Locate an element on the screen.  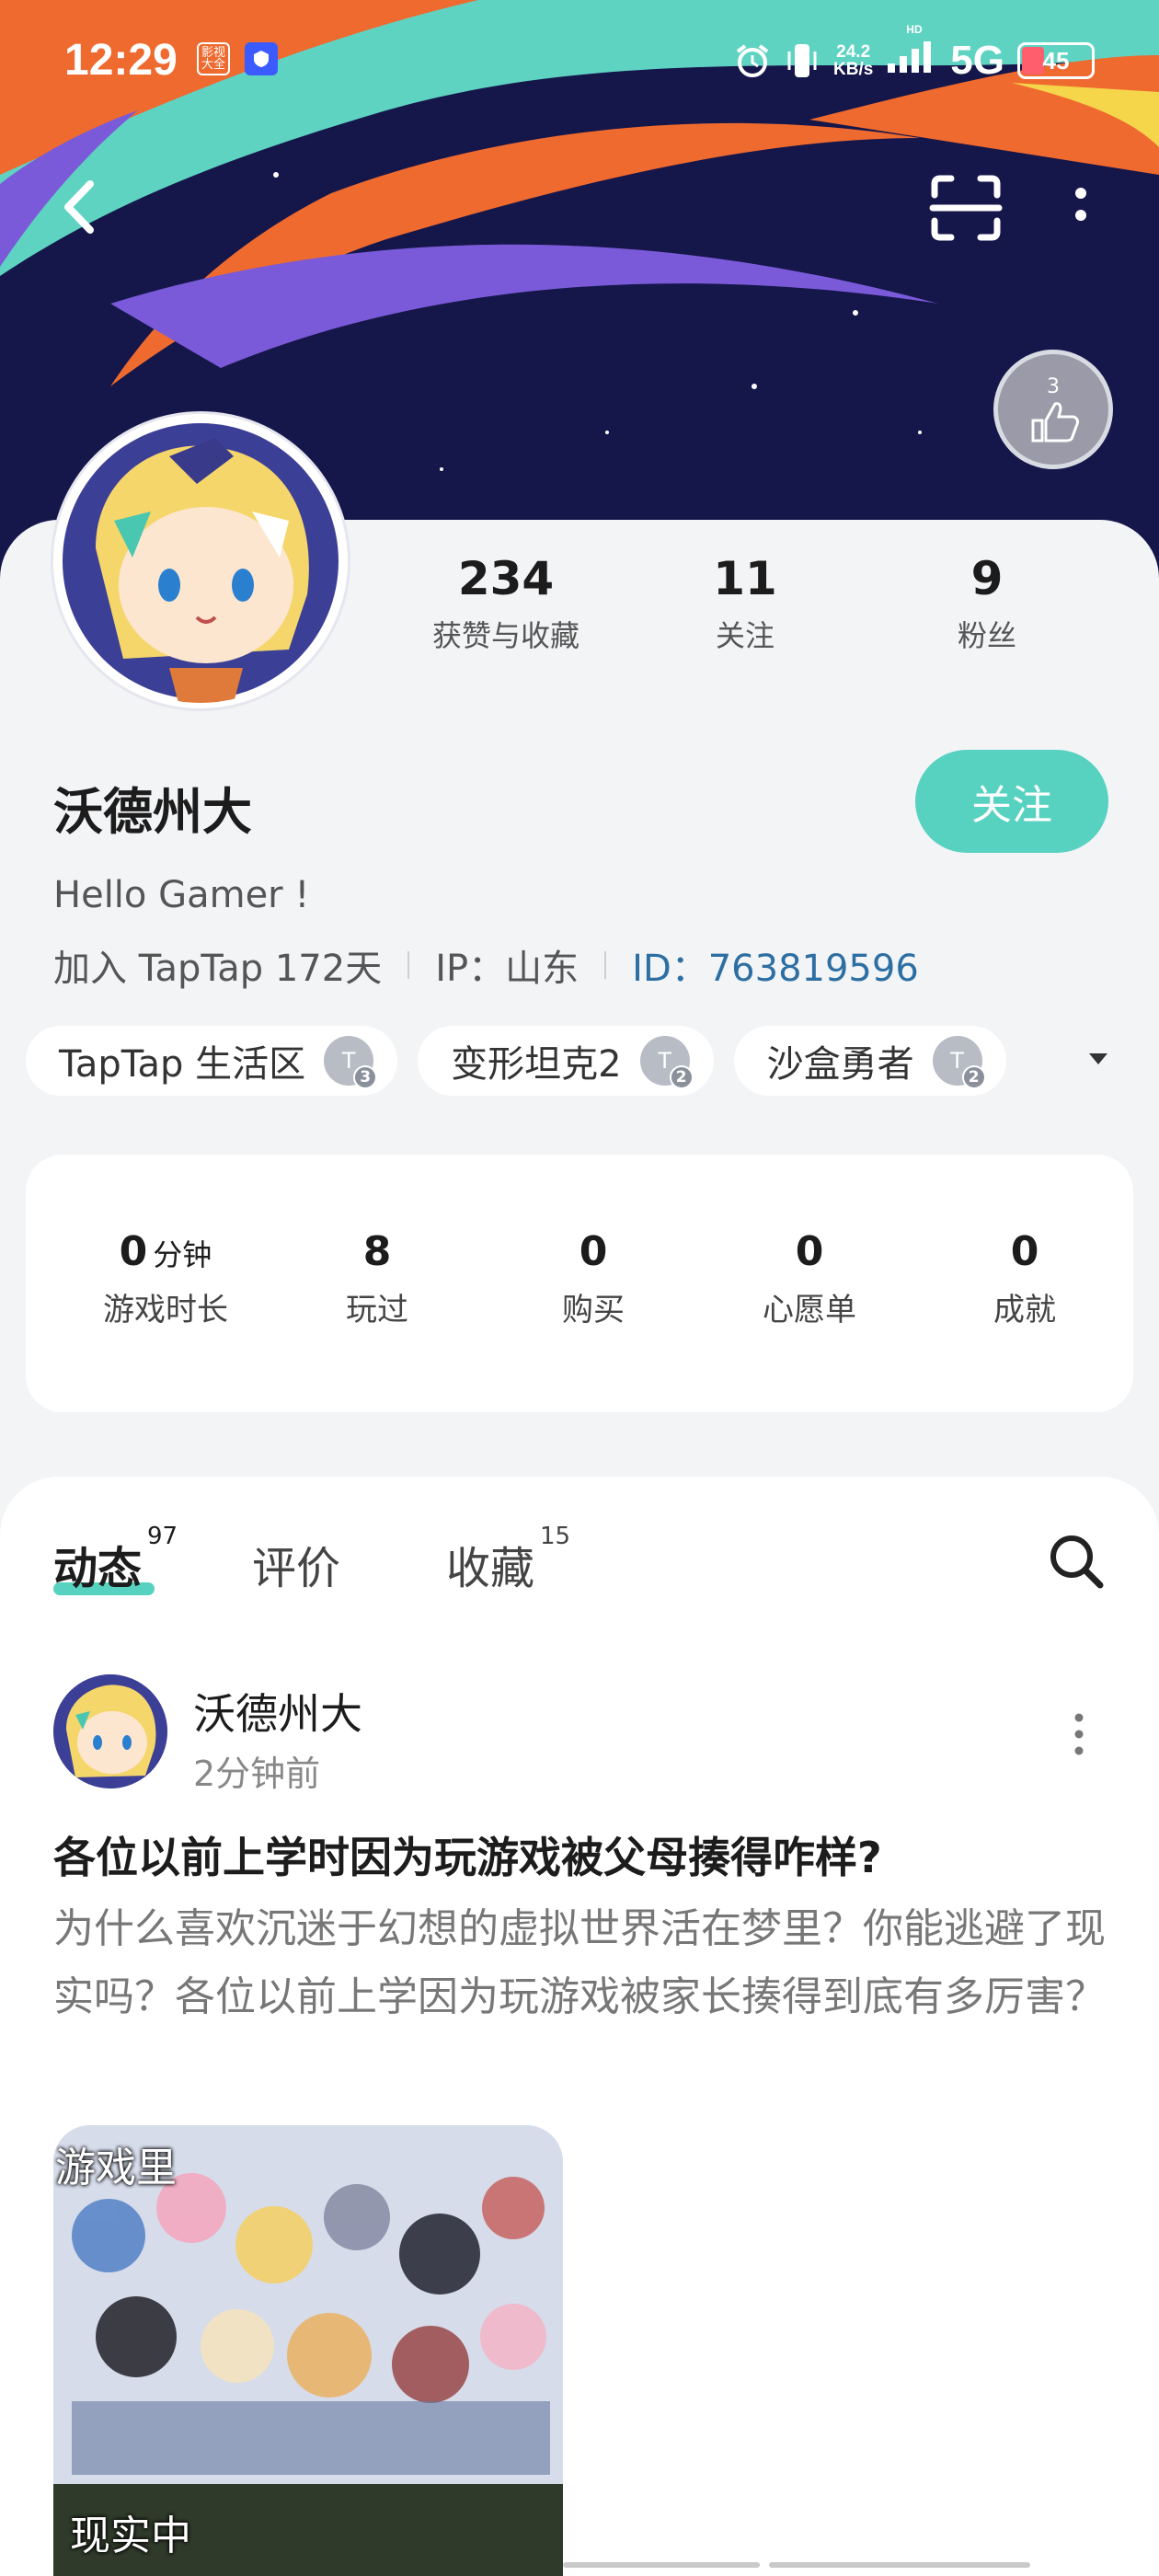
network-type: 5G is located at coordinates (977, 60).